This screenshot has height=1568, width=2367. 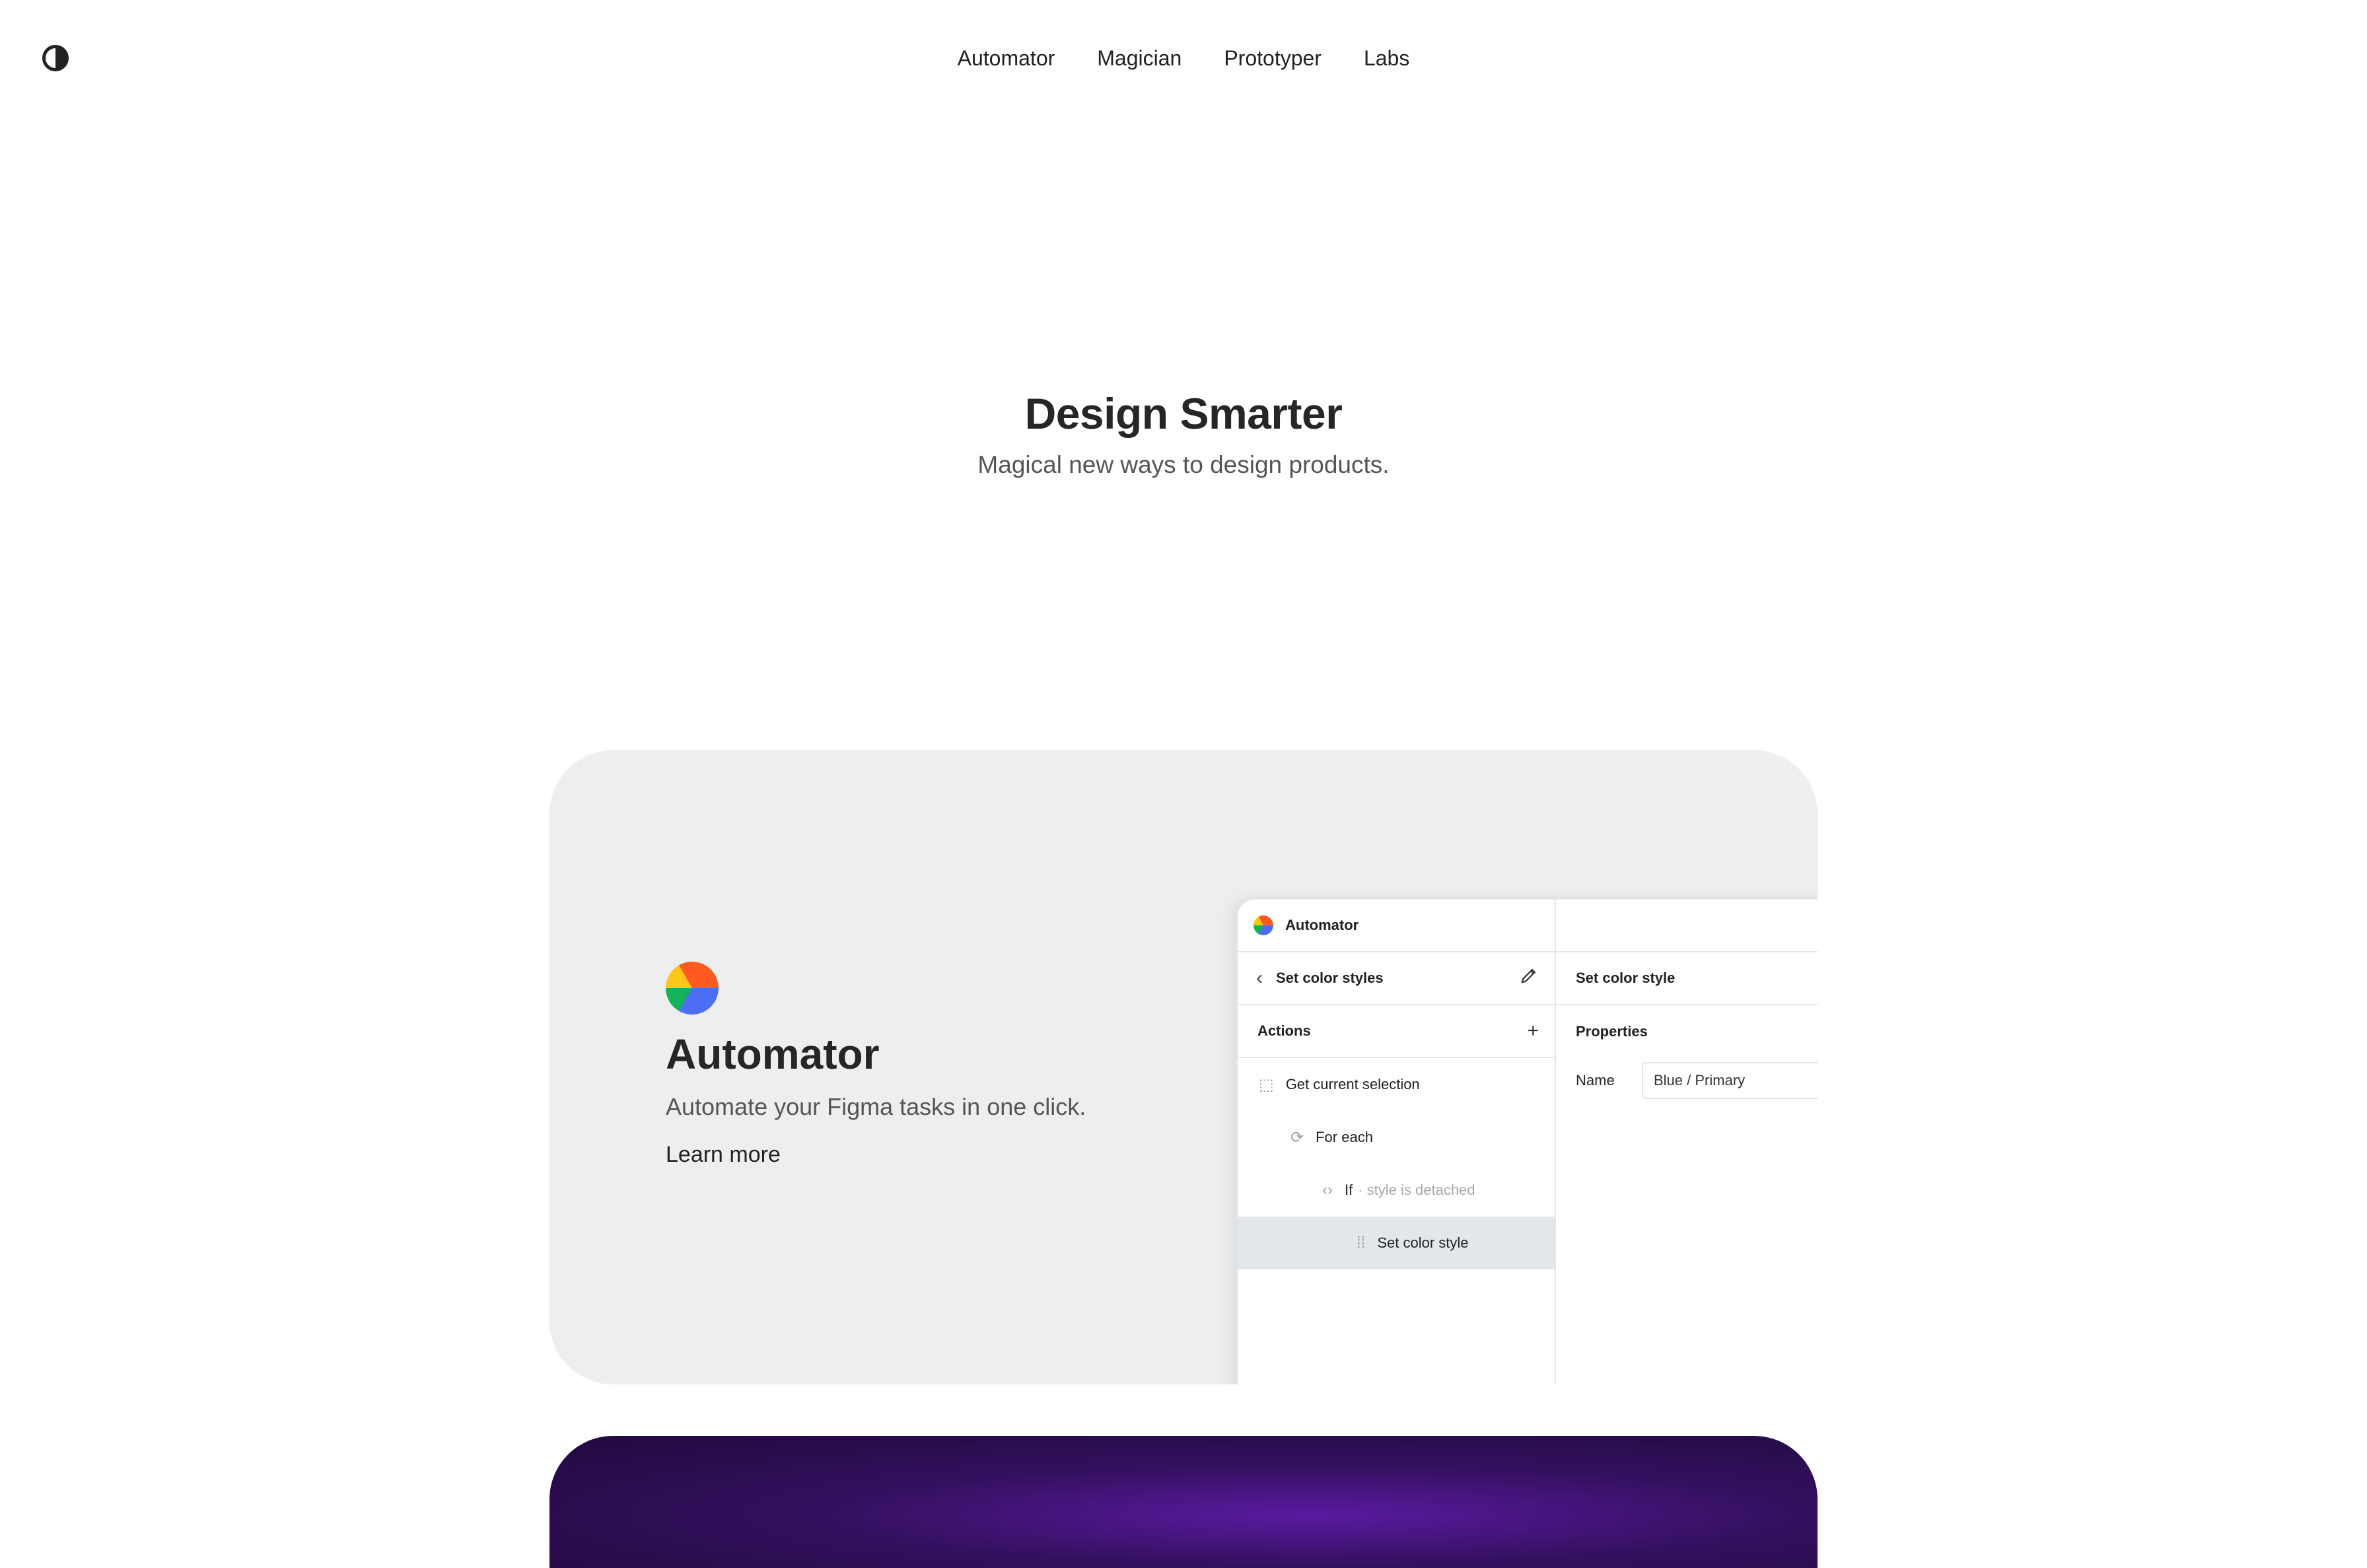 What do you see at coordinates (1297, 1137) in the screenshot?
I see `loop-icon: ⟳` at bounding box center [1297, 1137].